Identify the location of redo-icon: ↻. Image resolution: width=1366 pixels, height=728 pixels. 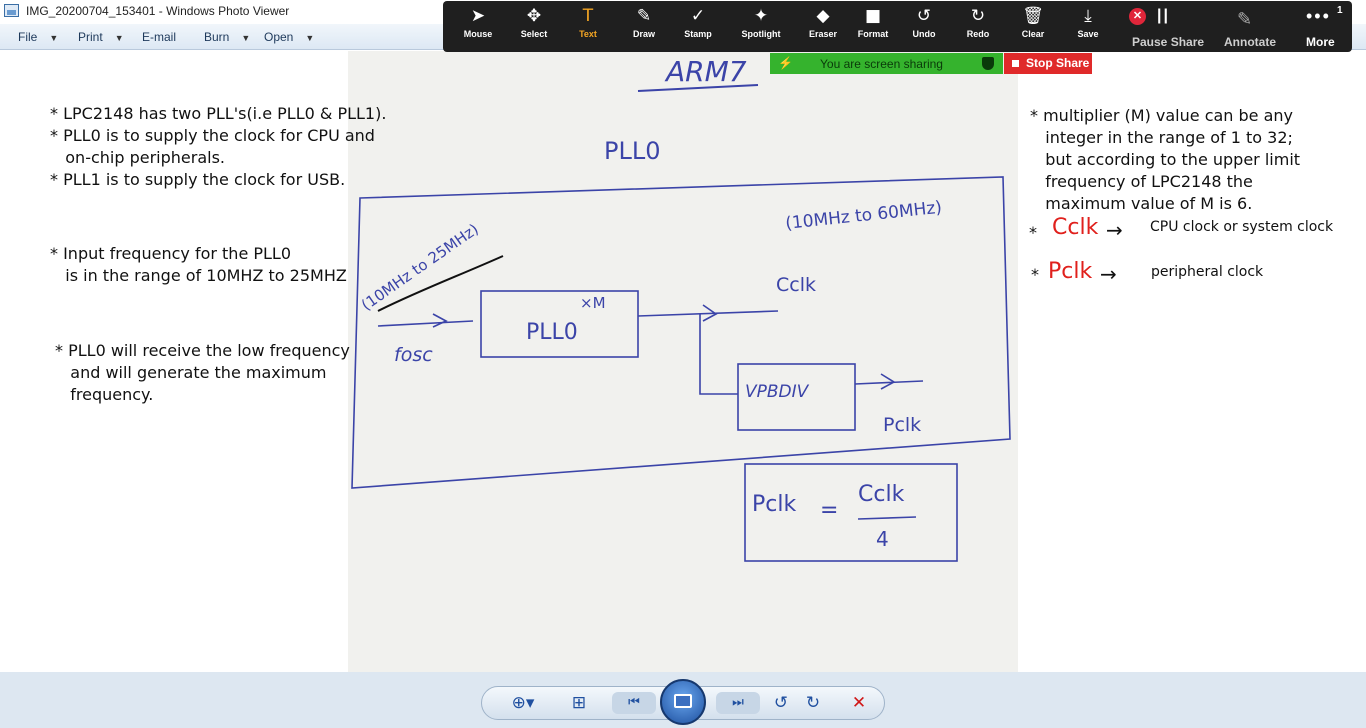
(978, 16).